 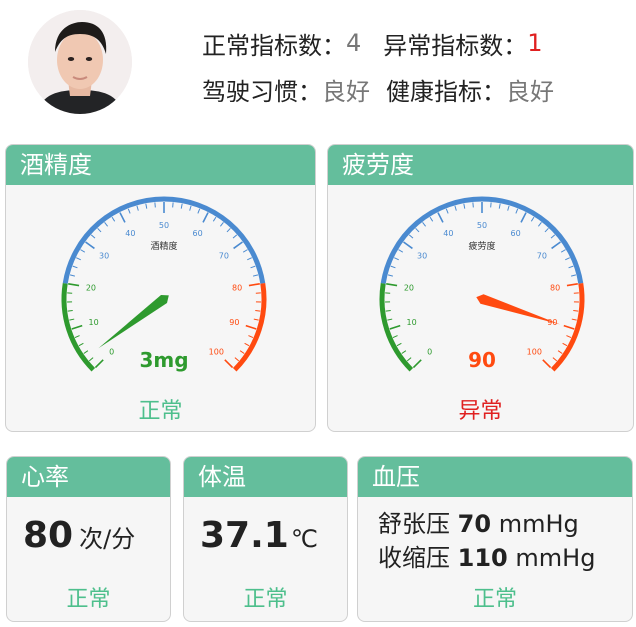 What do you see at coordinates (160, 165) in the screenshot?
I see `alcohol-card-title: 酒精度` at bounding box center [160, 165].